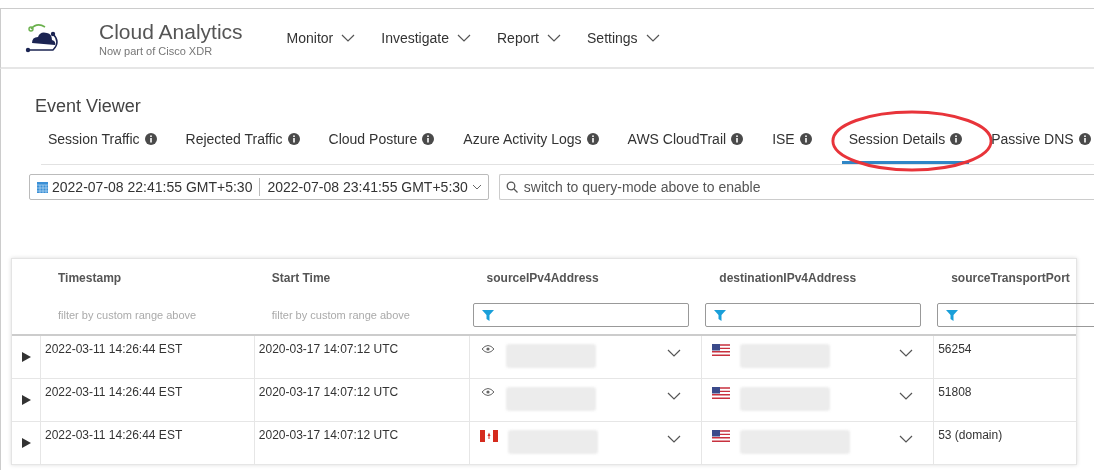  I want to click on table-cell: 53 (domain), so click(970, 435).